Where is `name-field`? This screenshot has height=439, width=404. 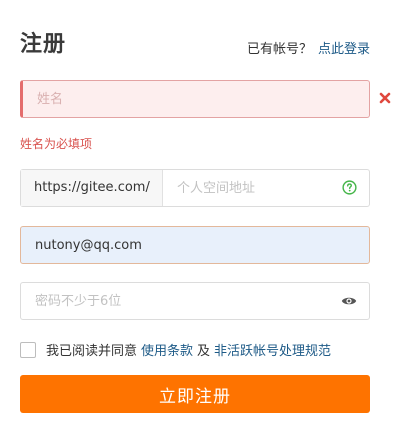 name-field is located at coordinates (195, 99).